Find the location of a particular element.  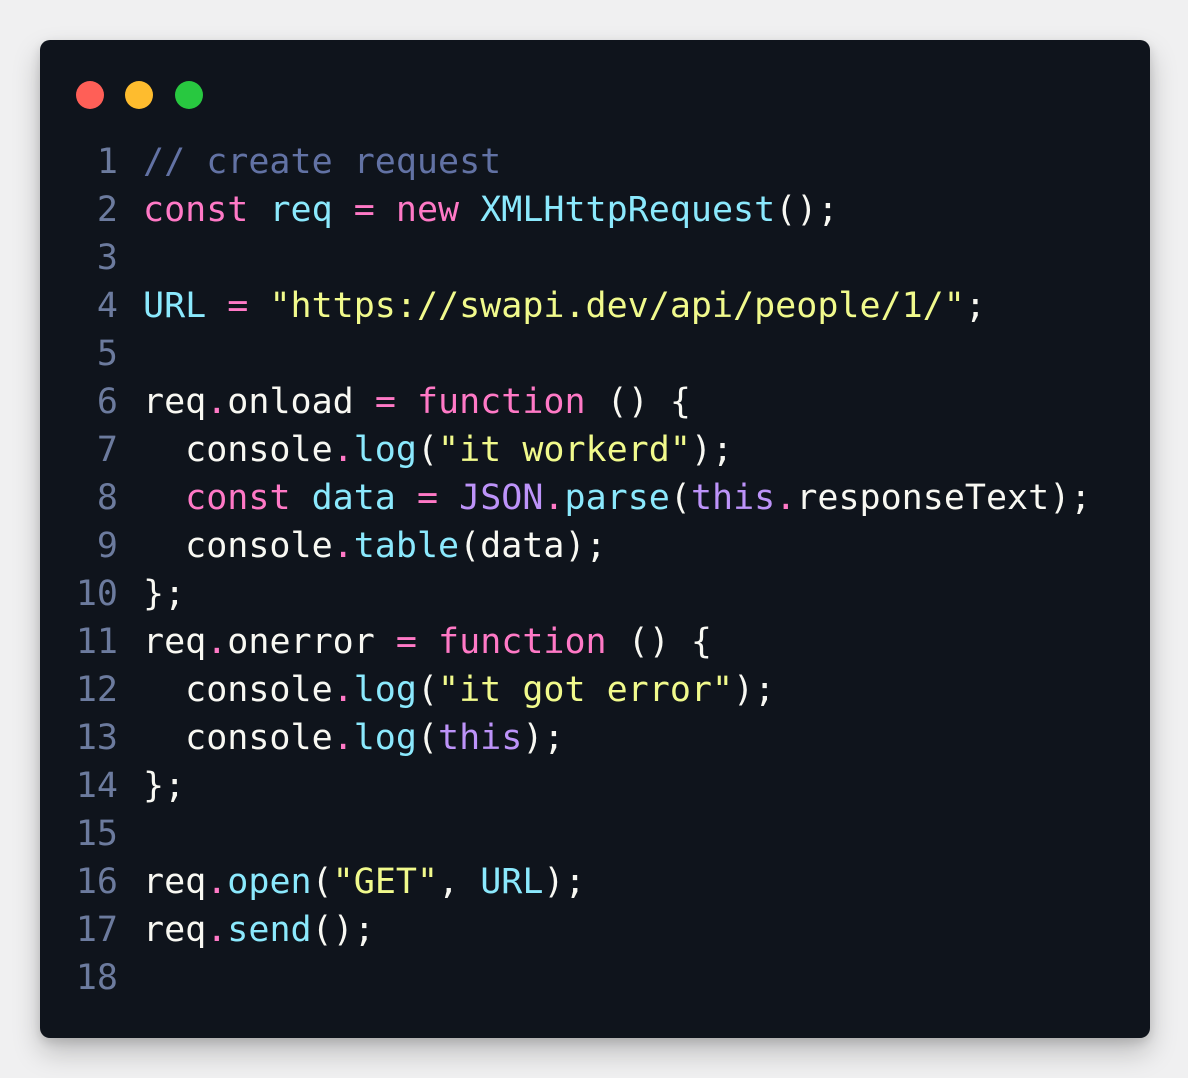

line-text: req.send(); is located at coordinates (259, 930).